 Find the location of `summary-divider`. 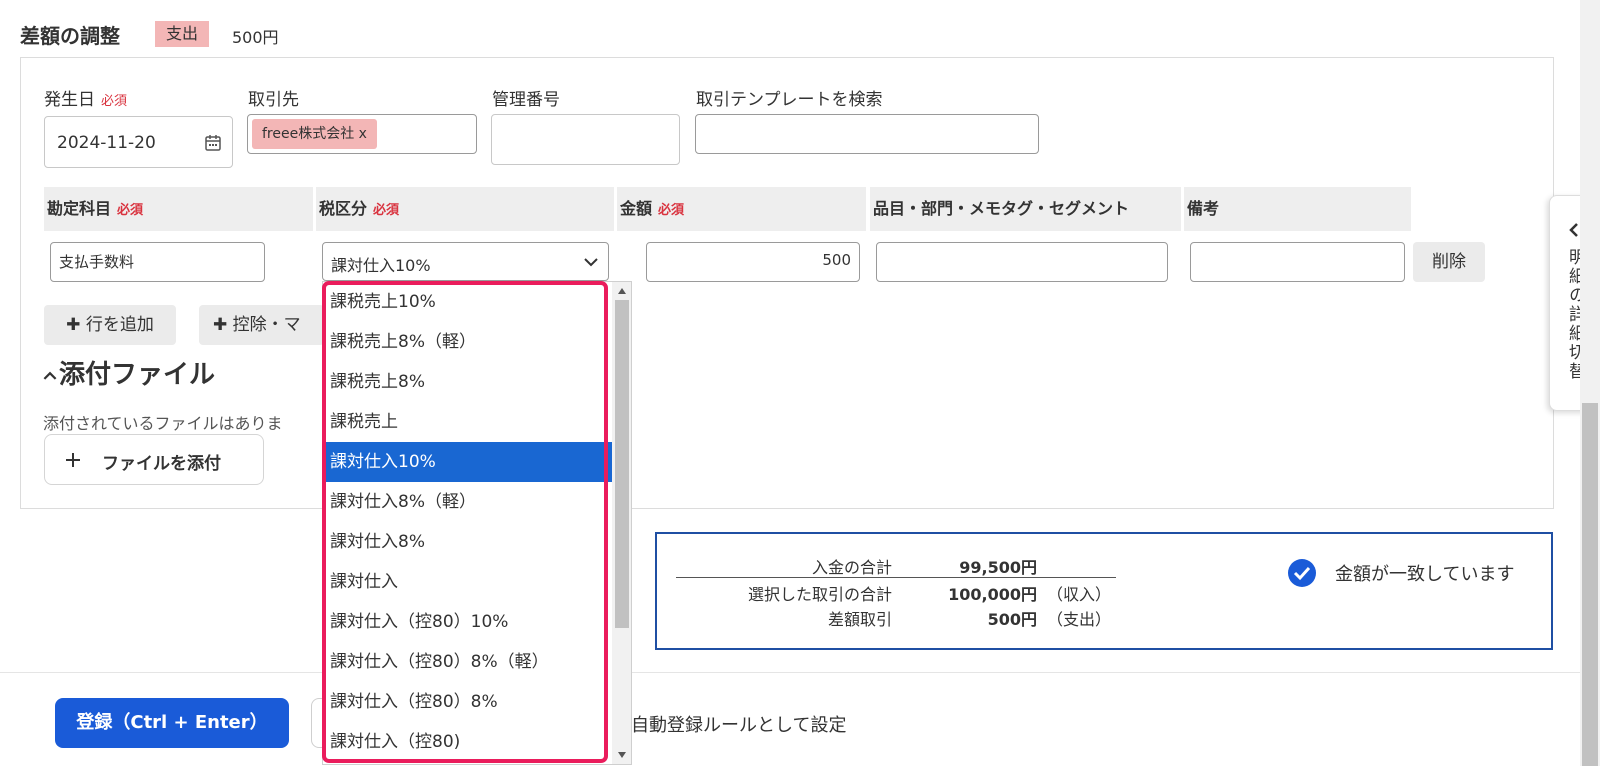

summary-divider is located at coordinates (896, 577).